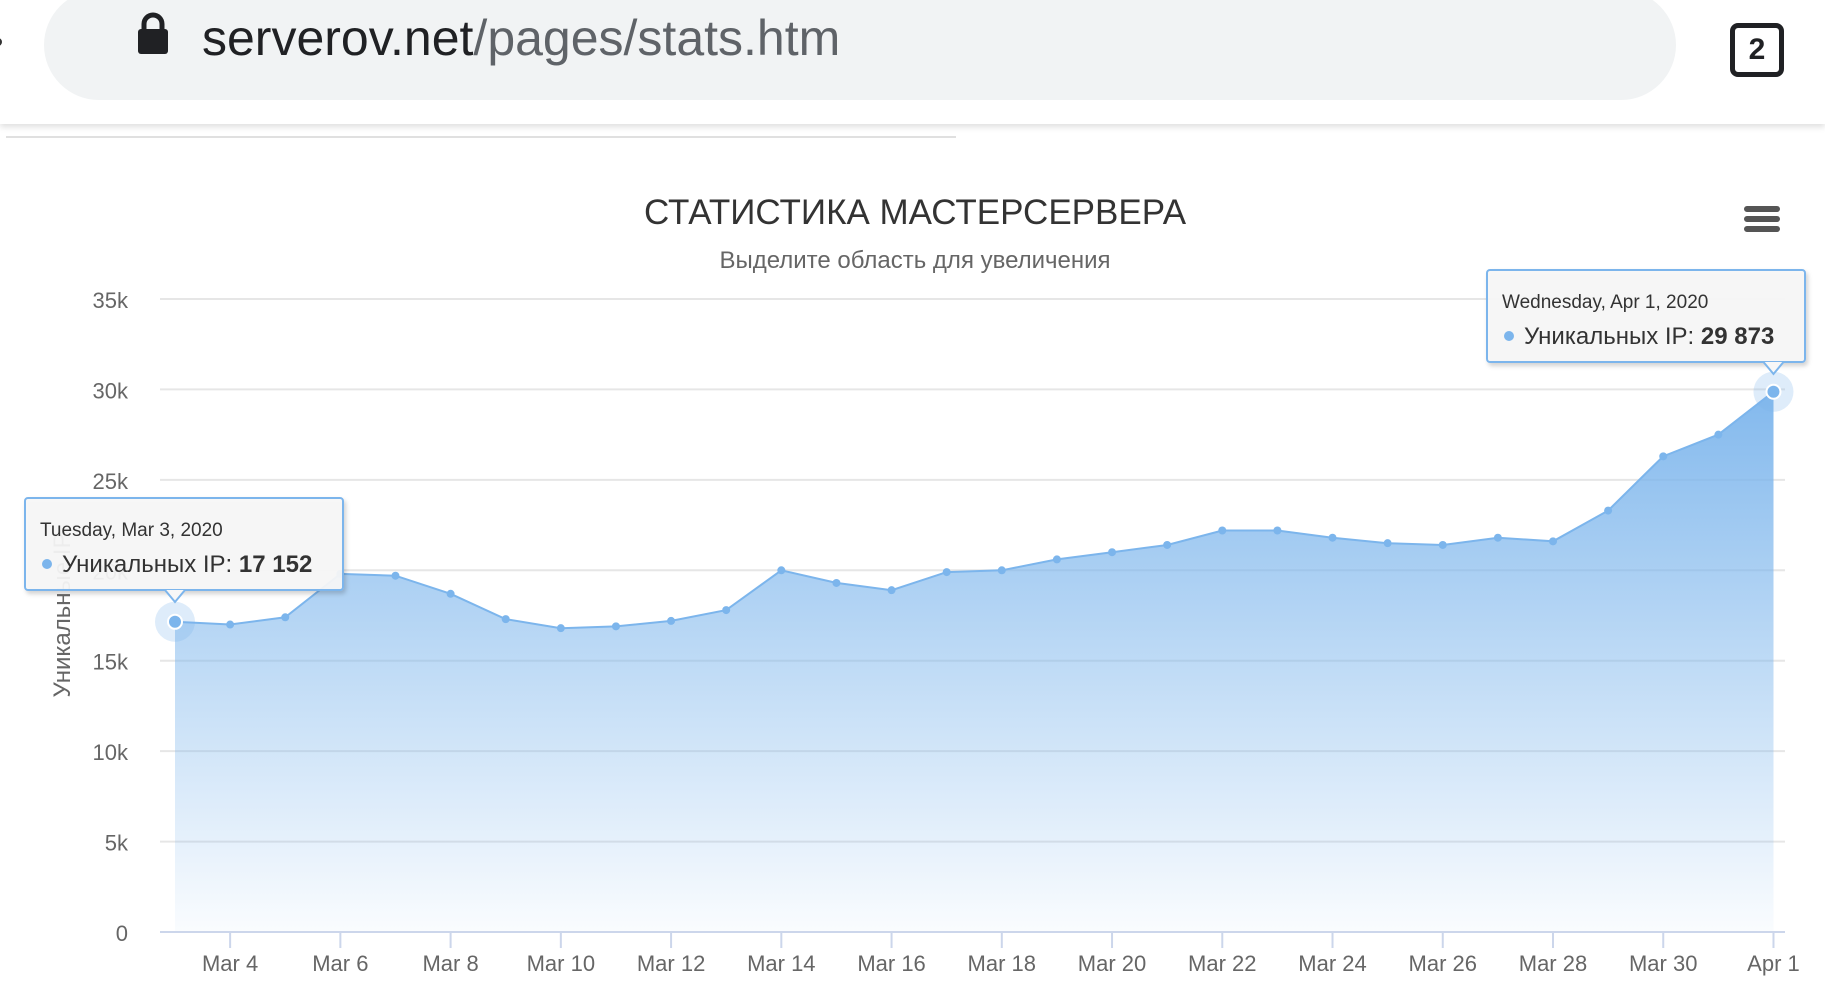 This screenshot has height=984, width=1825. What do you see at coordinates (111, 662) in the screenshot?
I see `y-tick-label: 15k` at bounding box center [111, 662].